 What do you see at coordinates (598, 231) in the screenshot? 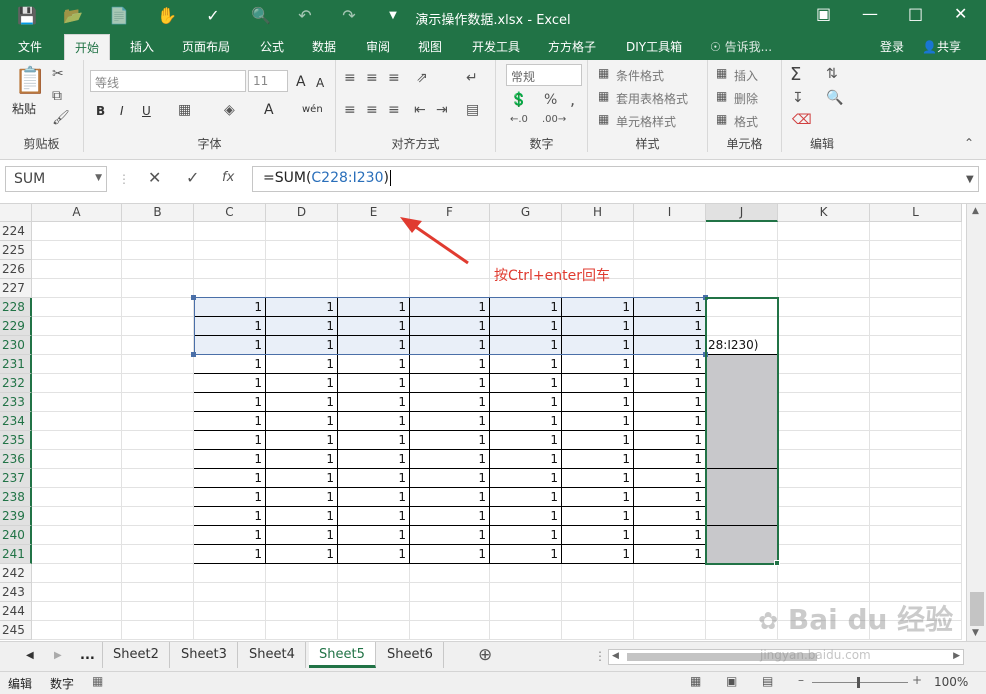
I see `cell-h224` at bounding box center [598, 231].